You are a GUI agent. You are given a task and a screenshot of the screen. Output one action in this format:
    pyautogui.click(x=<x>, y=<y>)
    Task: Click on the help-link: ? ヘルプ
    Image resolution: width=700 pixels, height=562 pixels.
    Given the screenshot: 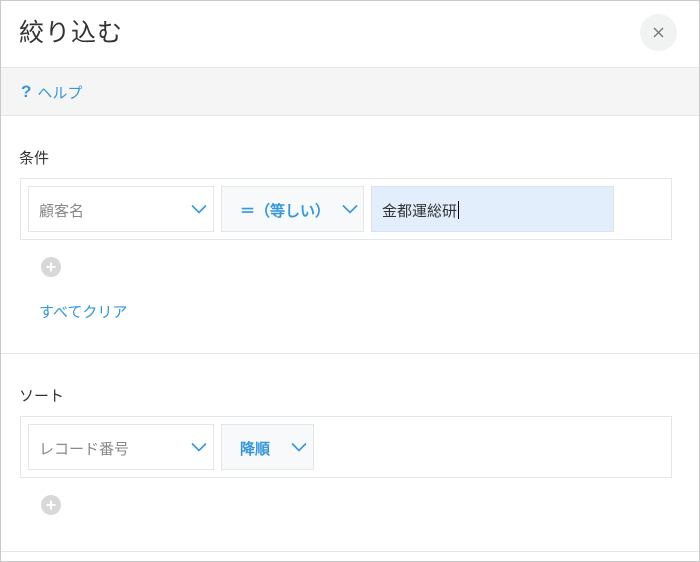 What is the action you would take?
    pyautogui.click(x=51, y=92)
    